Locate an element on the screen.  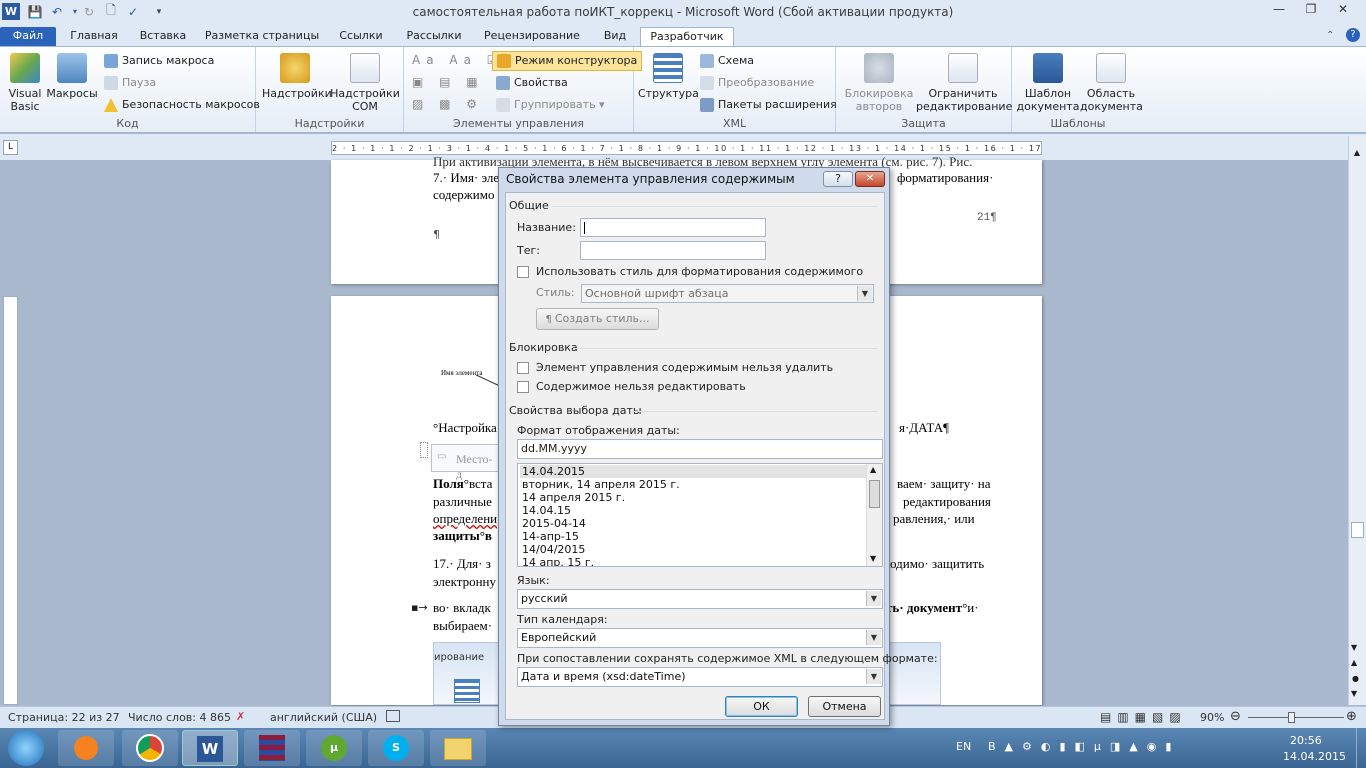
addins-button: Надстройки is located at coordinates (297, 76).